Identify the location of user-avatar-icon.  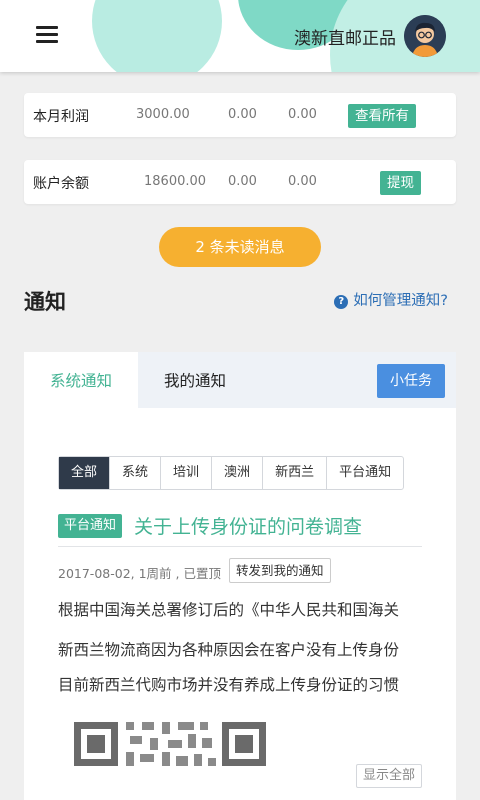
(425, 36).